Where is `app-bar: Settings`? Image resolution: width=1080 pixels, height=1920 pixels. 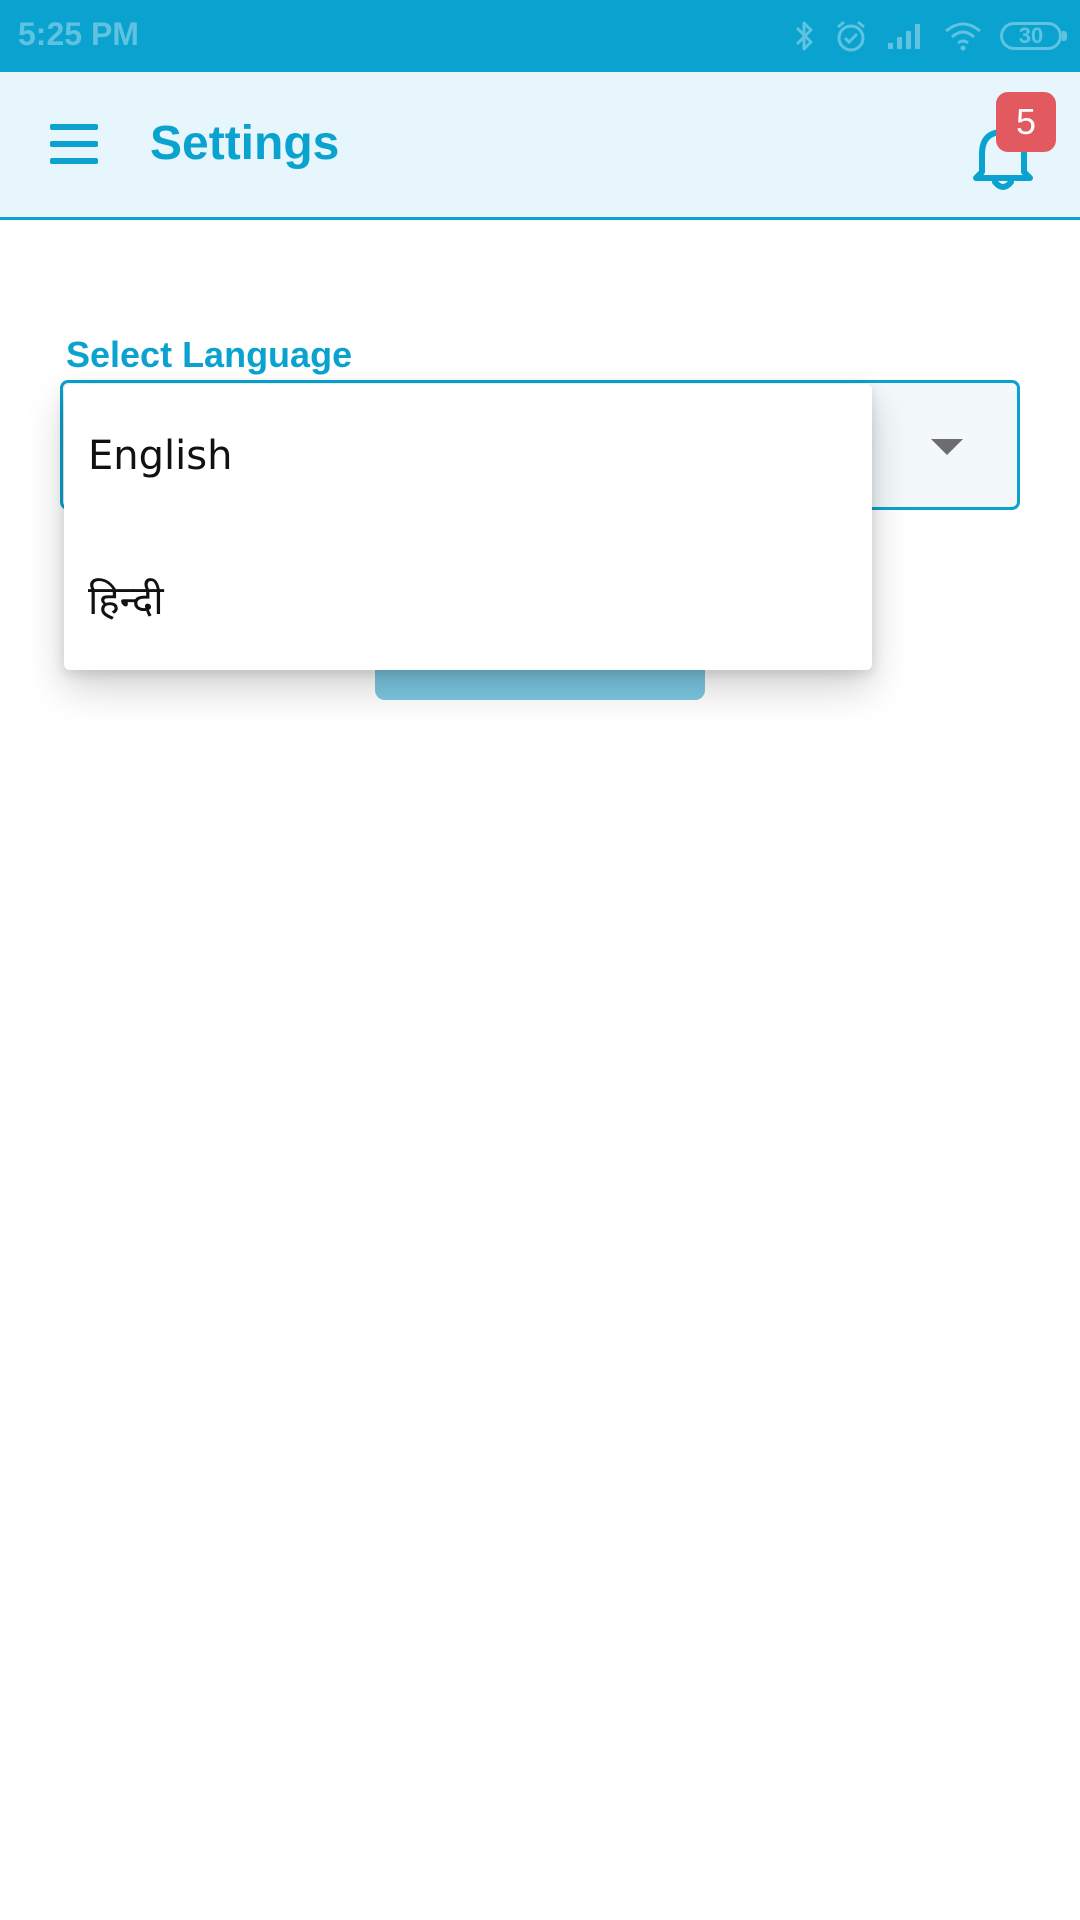
app-bar: Settings is located at coordinates (540, 146).